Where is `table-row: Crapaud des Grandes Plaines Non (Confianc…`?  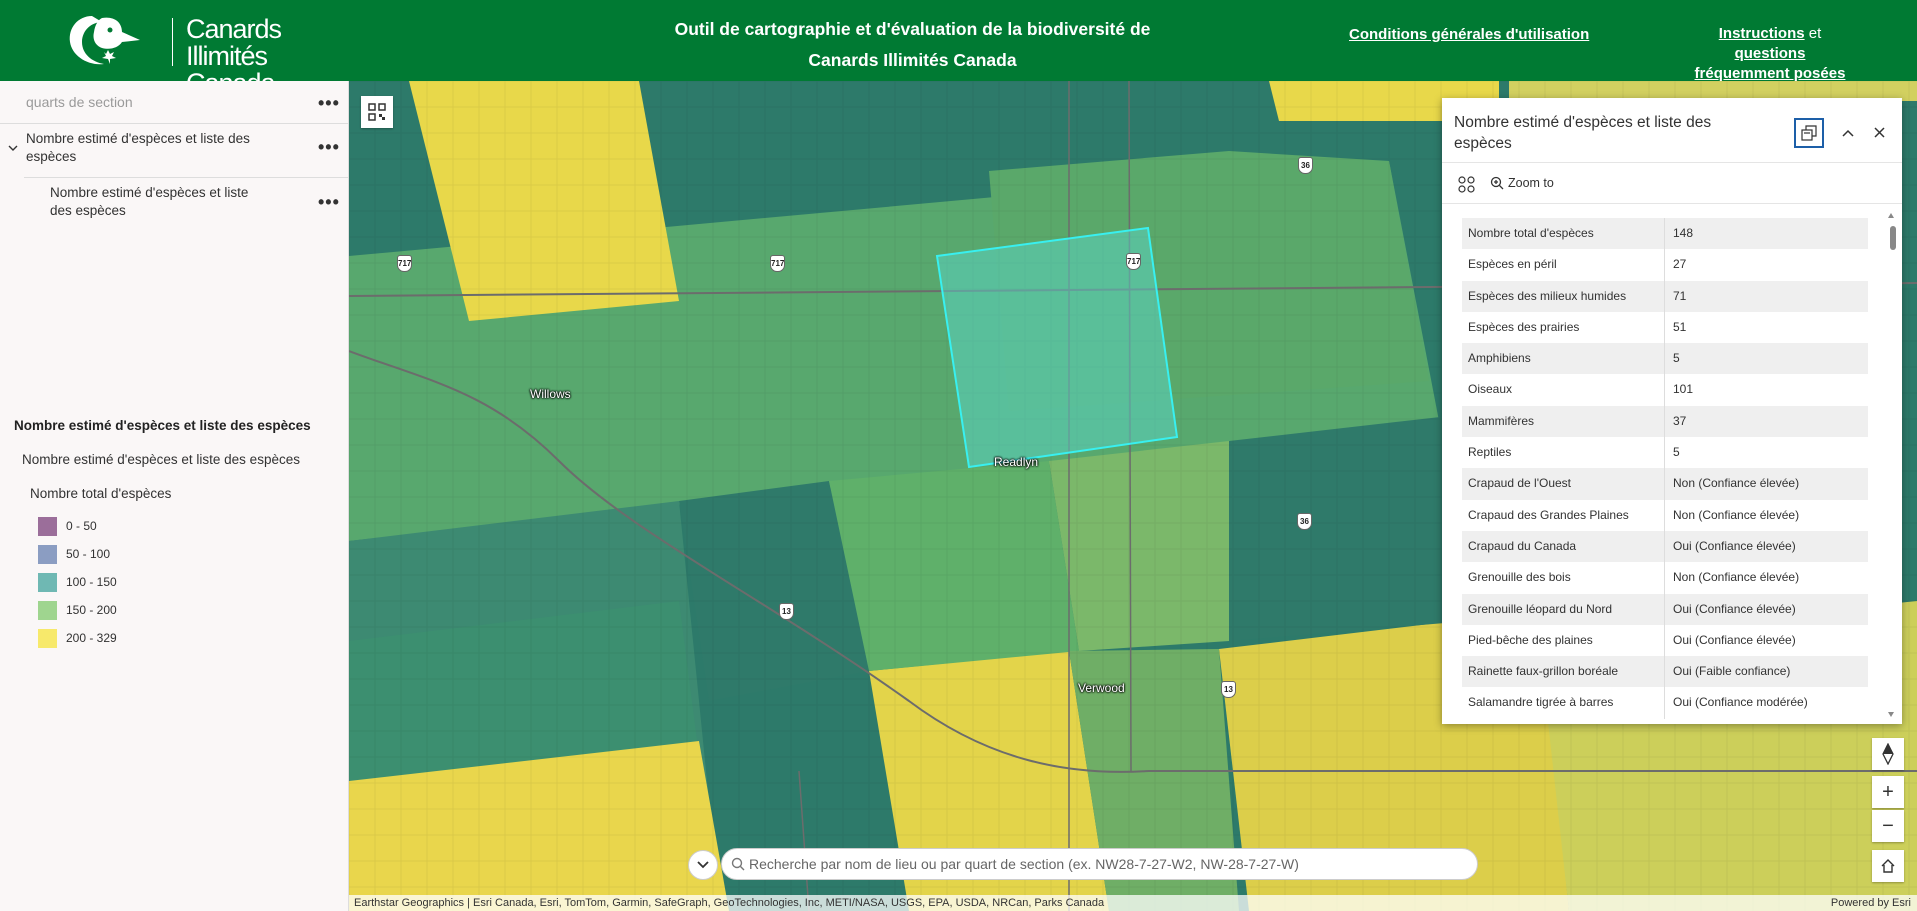
table-row: Crapaud des Grandes Plaines Non (Confianc… is located at coordinates (1665, 515).